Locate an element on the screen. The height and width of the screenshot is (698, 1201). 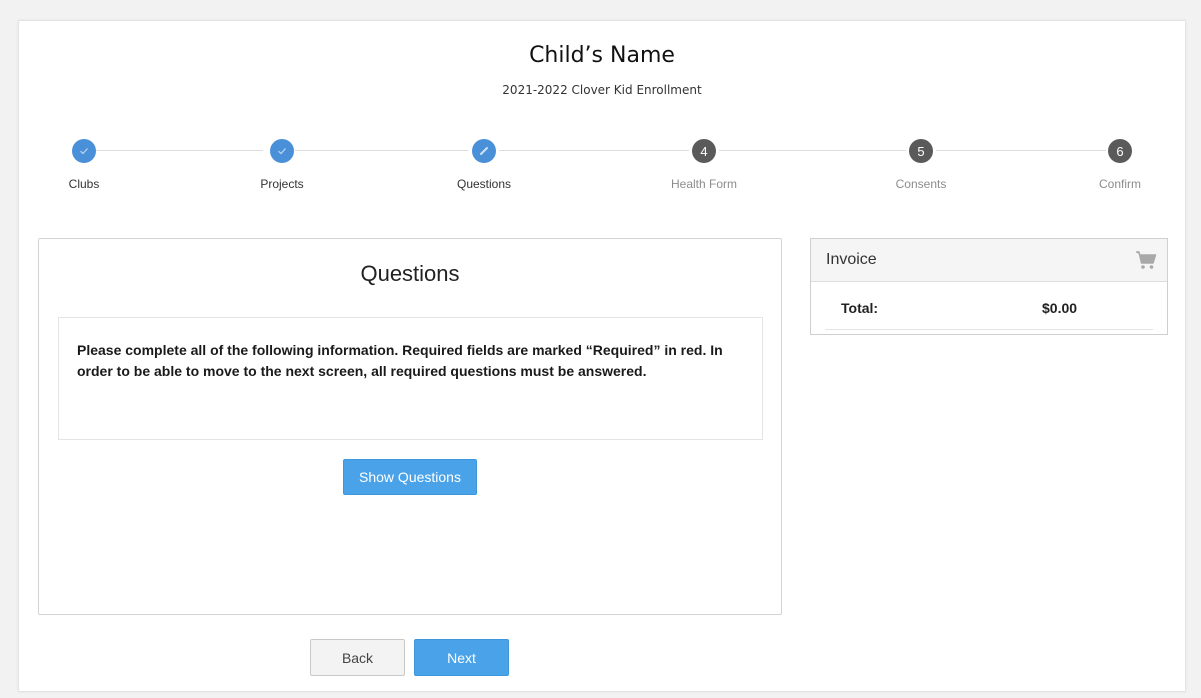
step-number: 4 is located at coordinates (704, 151).